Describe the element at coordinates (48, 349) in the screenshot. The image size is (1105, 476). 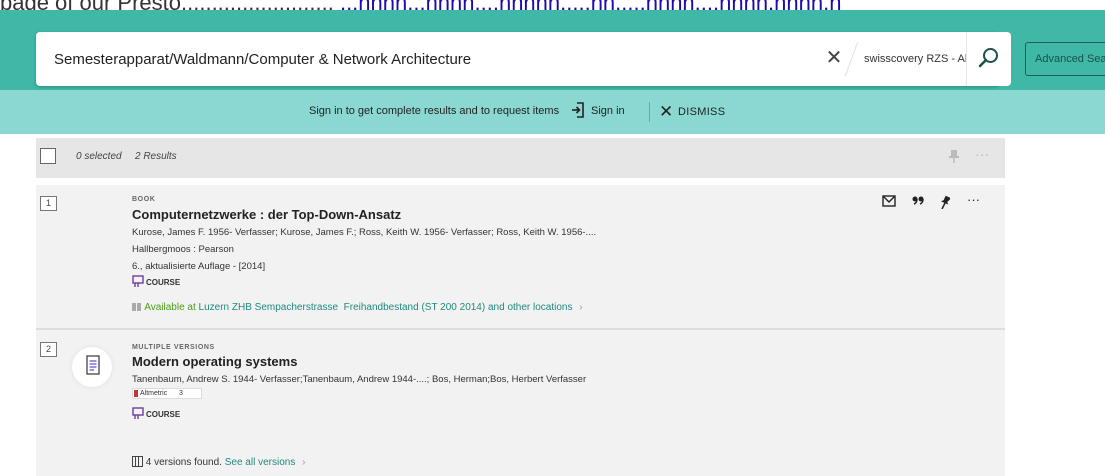
I see `result-number: 2` at that location.